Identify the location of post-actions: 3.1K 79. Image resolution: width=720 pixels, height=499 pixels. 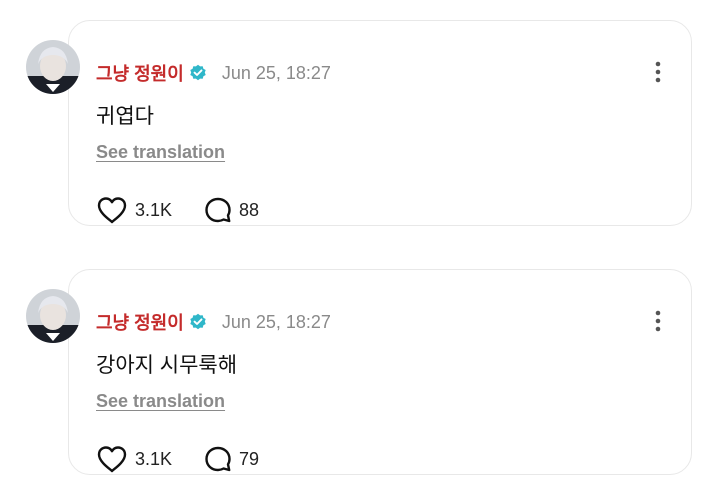
(193, 459).